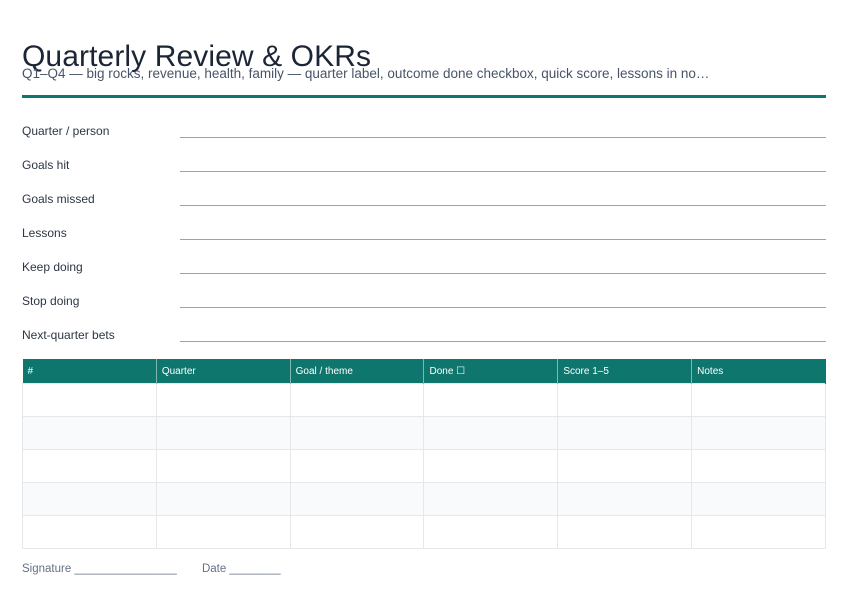  What do you see at coordinates (99, 569) in the screenshot?
I see `signature-line: Signature ________________` at bounding box center [99, 569].